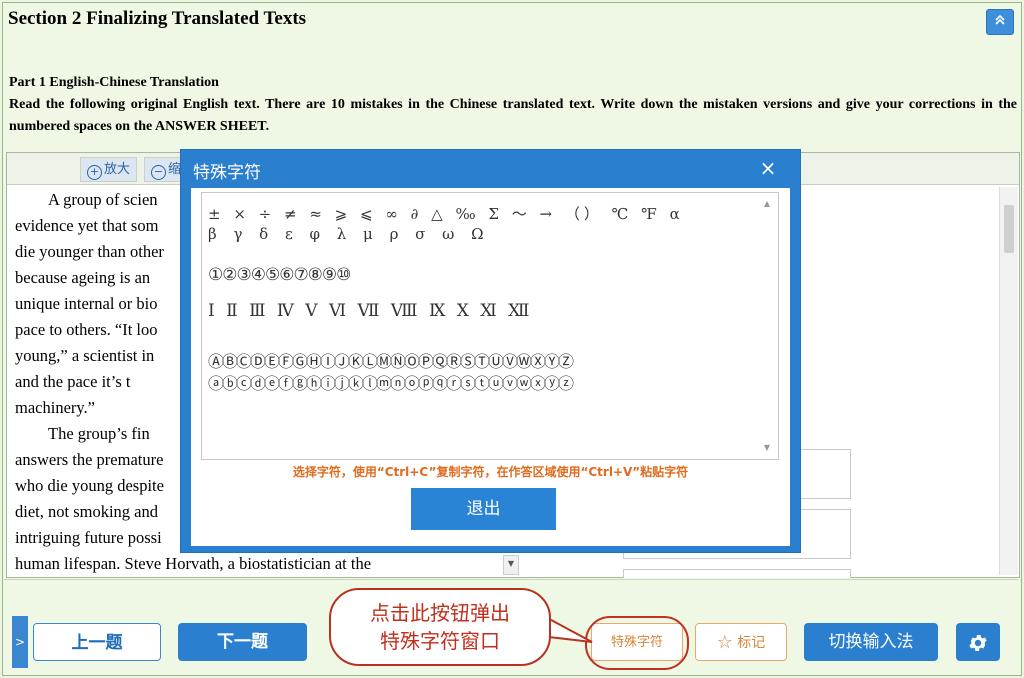 This screenshot has height=678, width=1024. I want to click on scroll-up-arrow: ▲, so click(767, 204).